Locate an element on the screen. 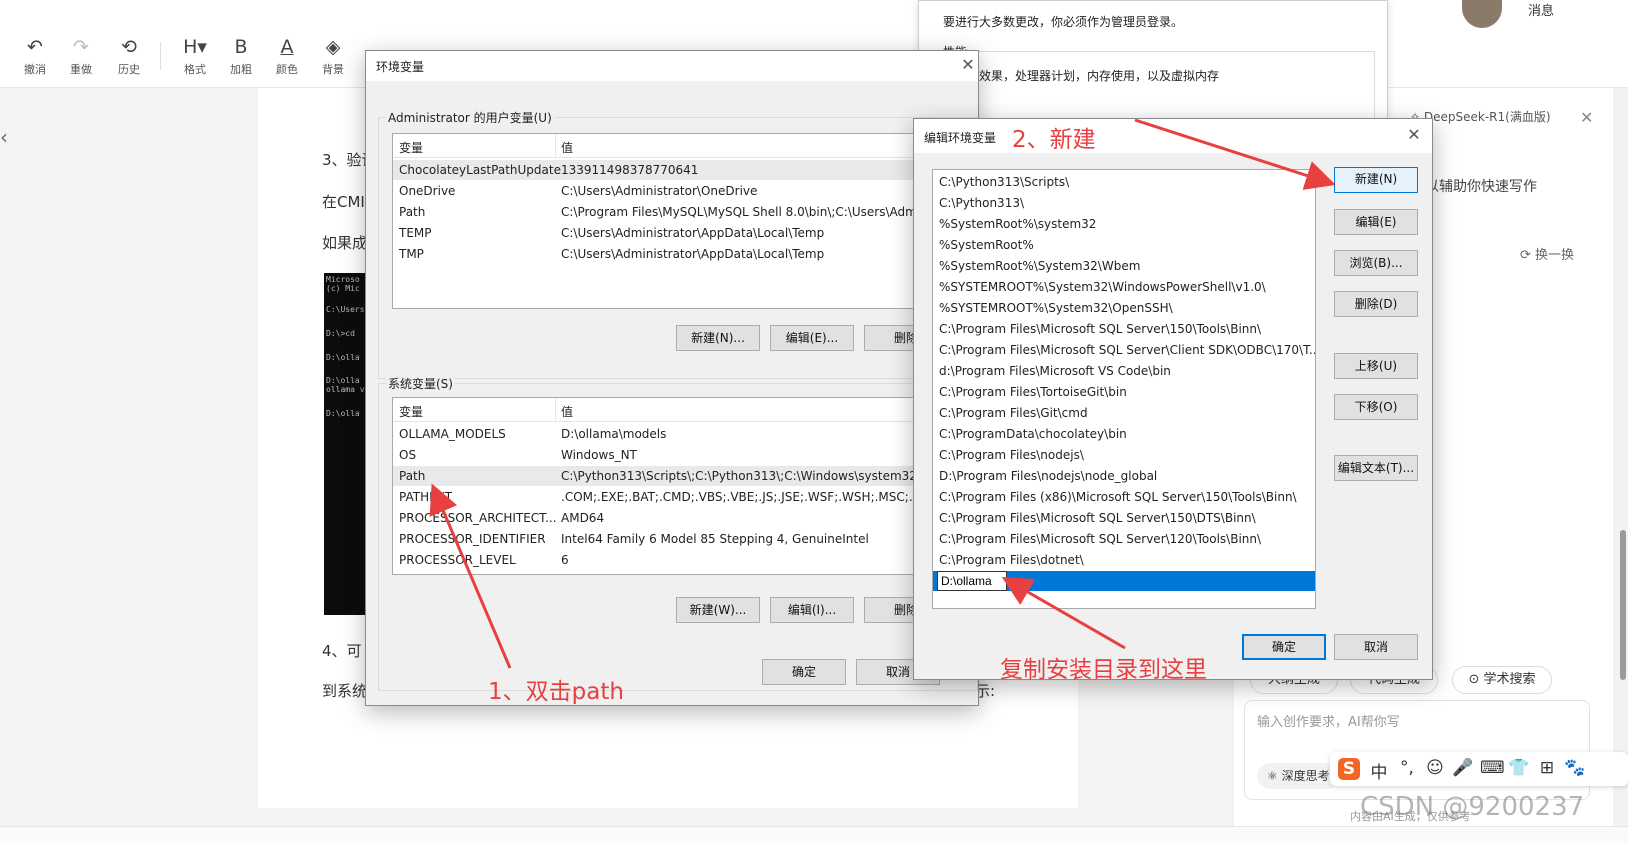 The height and width of the screenshot is (843, 1628). status-strip is located at coordinates (814, 834).